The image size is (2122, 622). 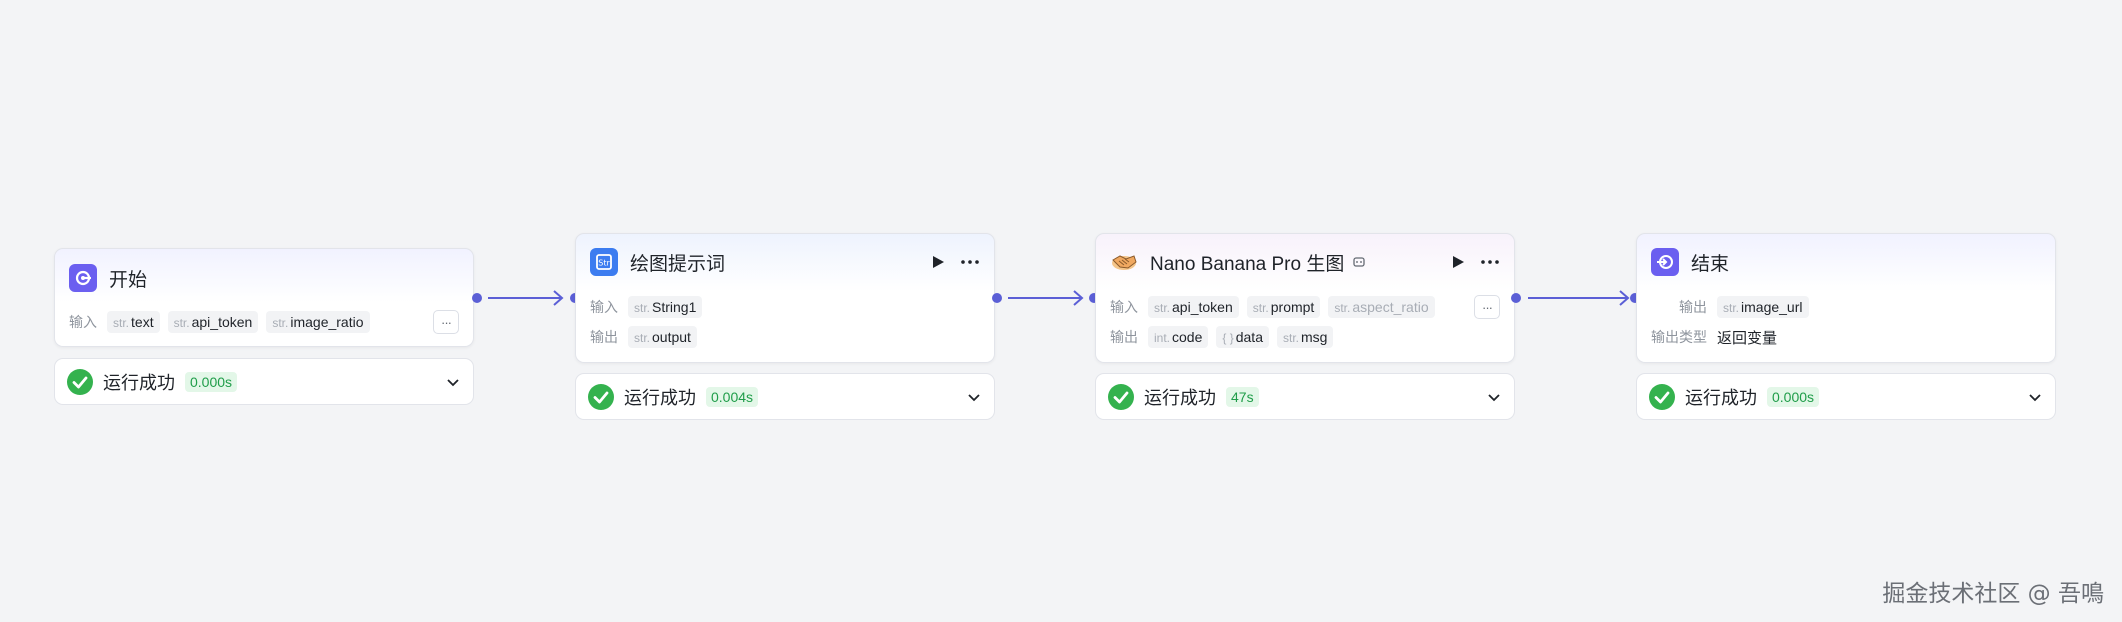 What do you see at coordinates (83, 278) in the screenshot?
I see `start-icon` at bounding box center [83, 278].